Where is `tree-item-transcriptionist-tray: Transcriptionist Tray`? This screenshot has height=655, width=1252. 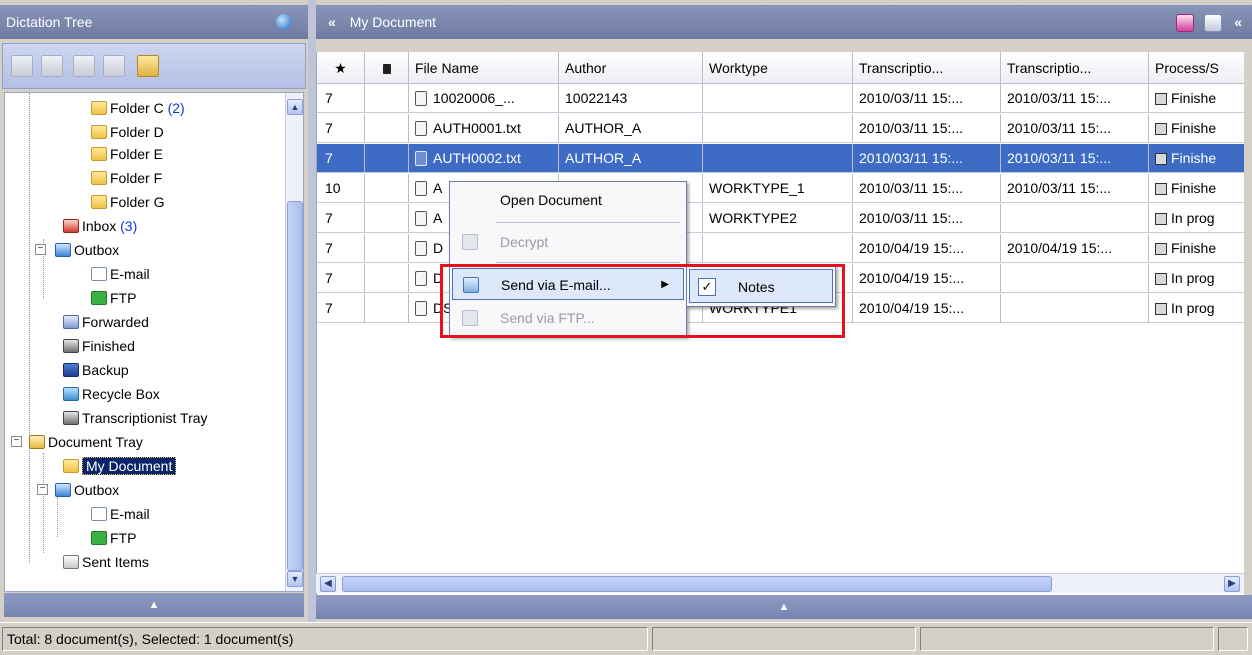
tree-item-transcriptionist-tray: Transcriptionist Tray is located at coordinates (135, 418).